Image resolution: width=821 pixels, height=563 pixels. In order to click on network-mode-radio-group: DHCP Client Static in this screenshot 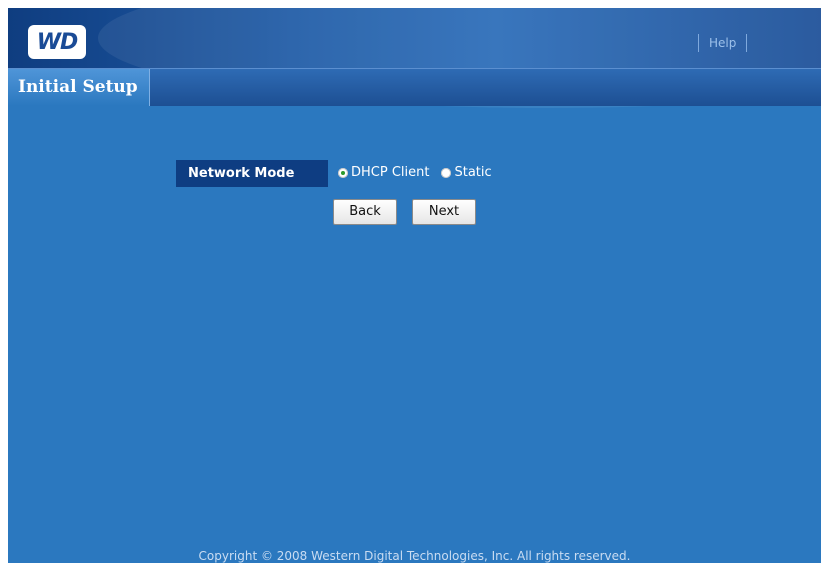, I will do `click(421, 172)`.